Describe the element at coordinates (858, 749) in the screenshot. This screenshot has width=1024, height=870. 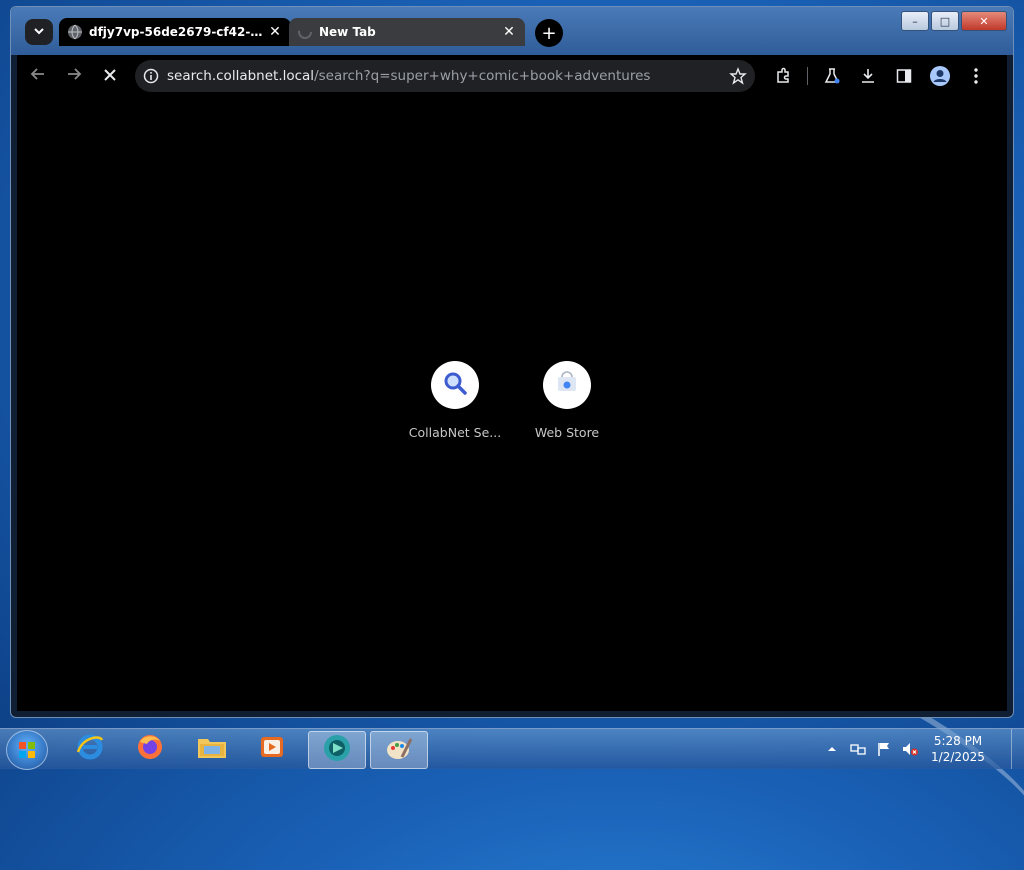
I see `network-icon` at that location.